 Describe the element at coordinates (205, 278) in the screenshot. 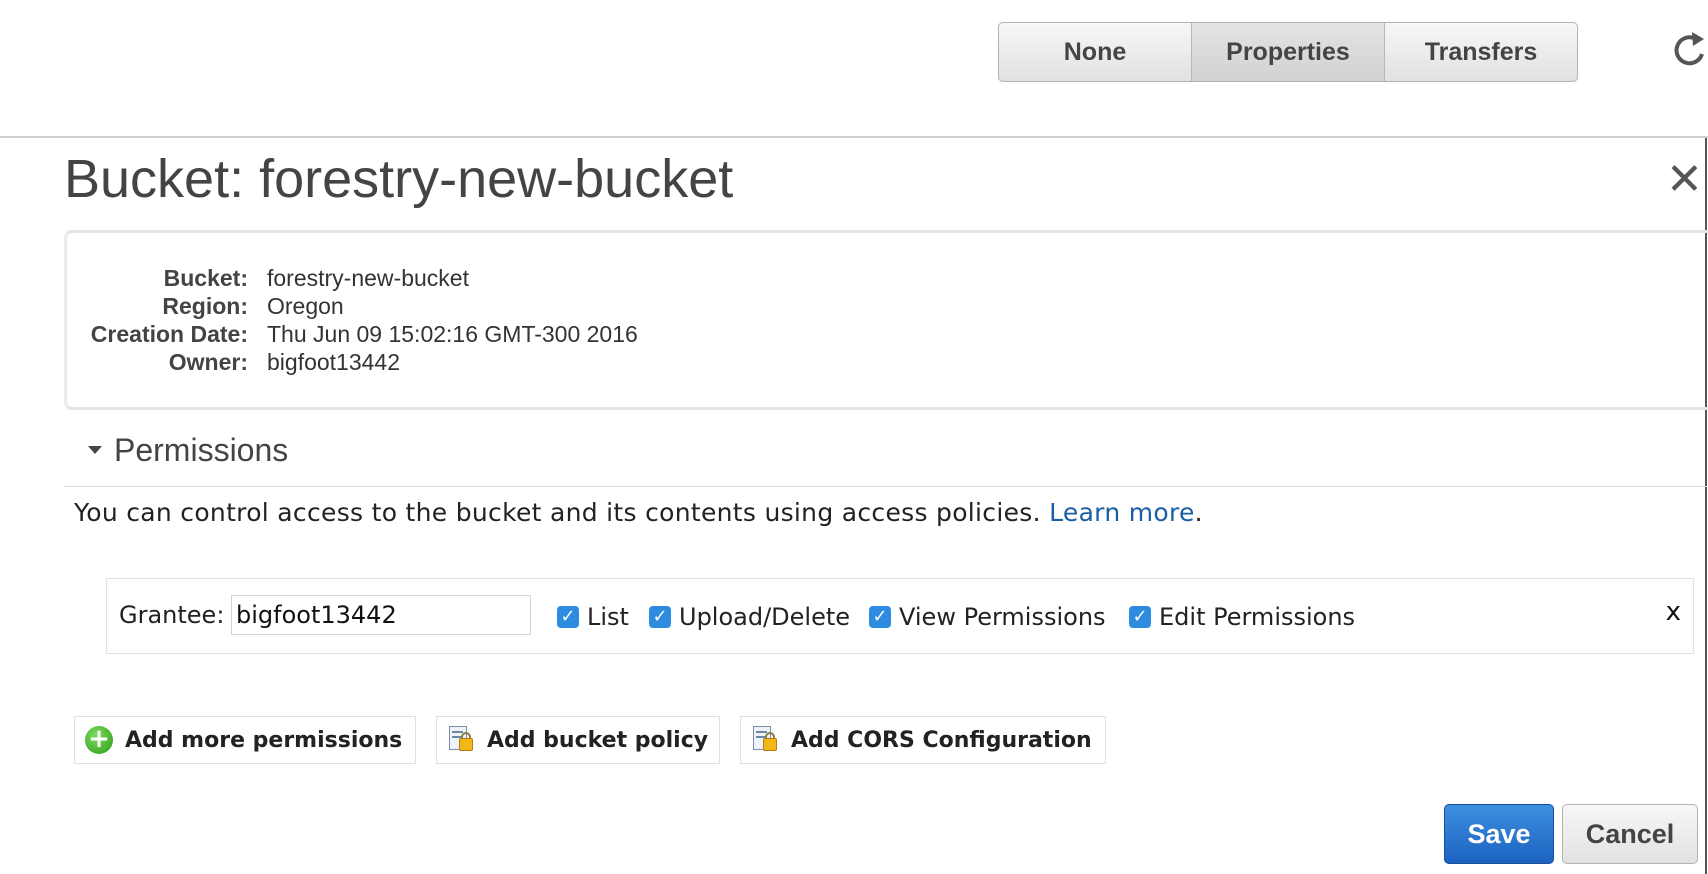

I see `info-key: Bucket:` at that location.